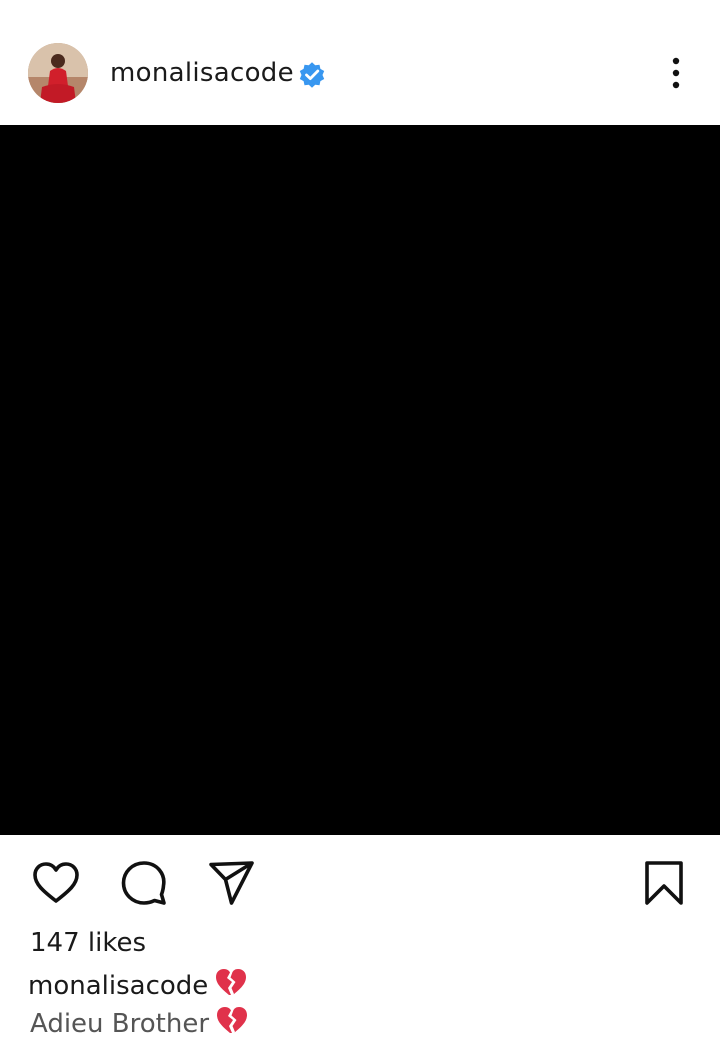  Describe the element at coordinates (202, 73) in the screenshot. I see `post-username: monalisacode` at that location.